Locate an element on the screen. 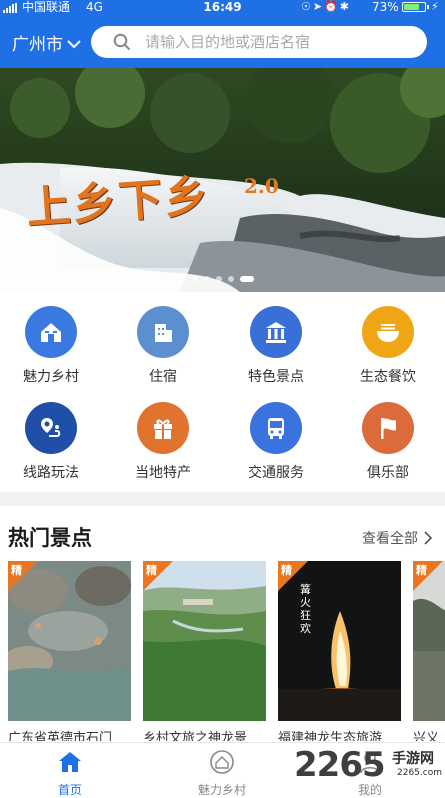  see-all-label: 查看全部 is located at coordinates (390, 539).